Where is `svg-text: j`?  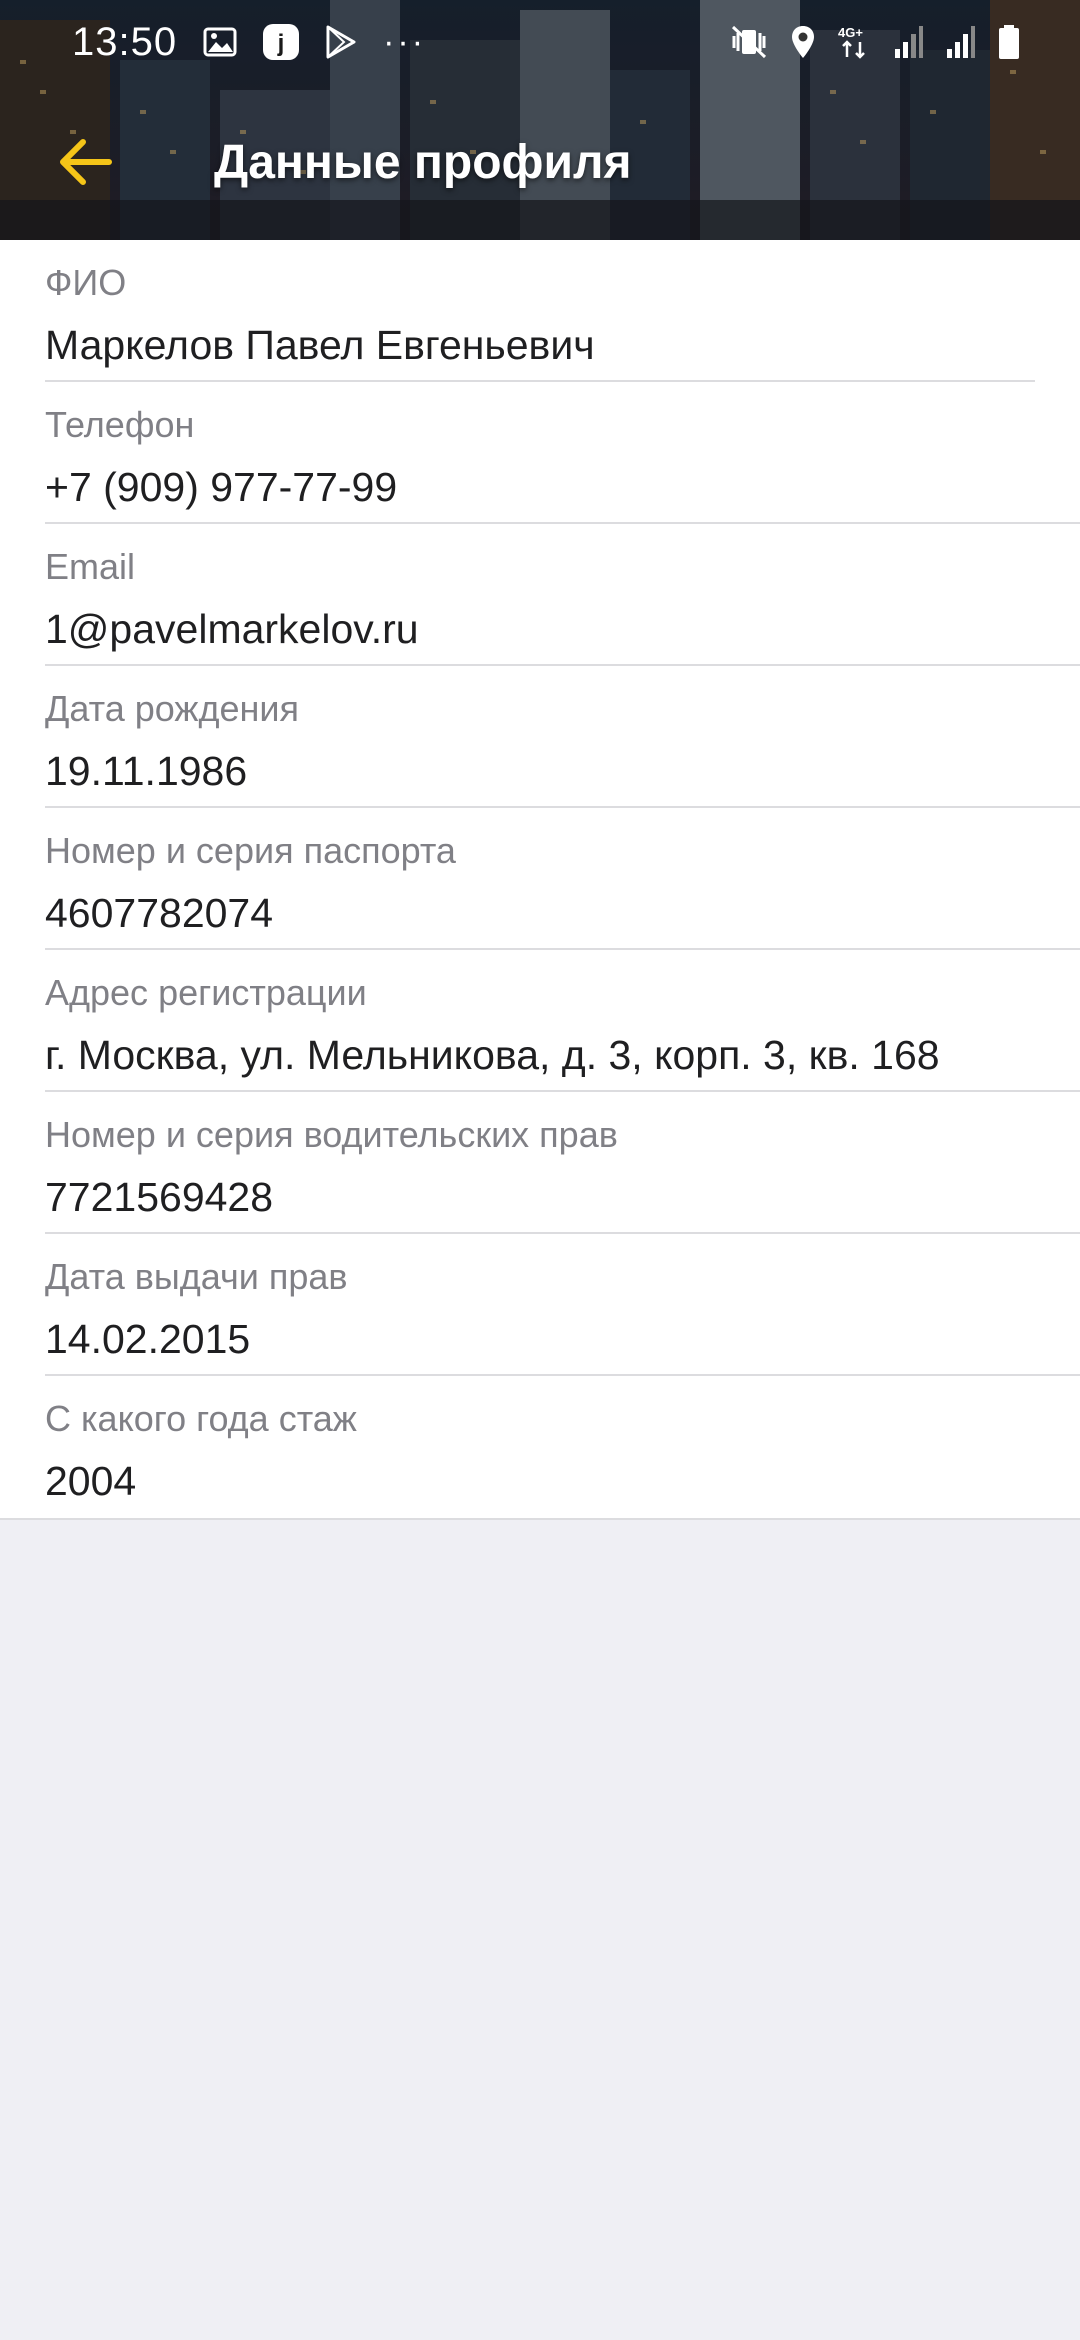 svg-text: j is located at coordinates (281, 43).